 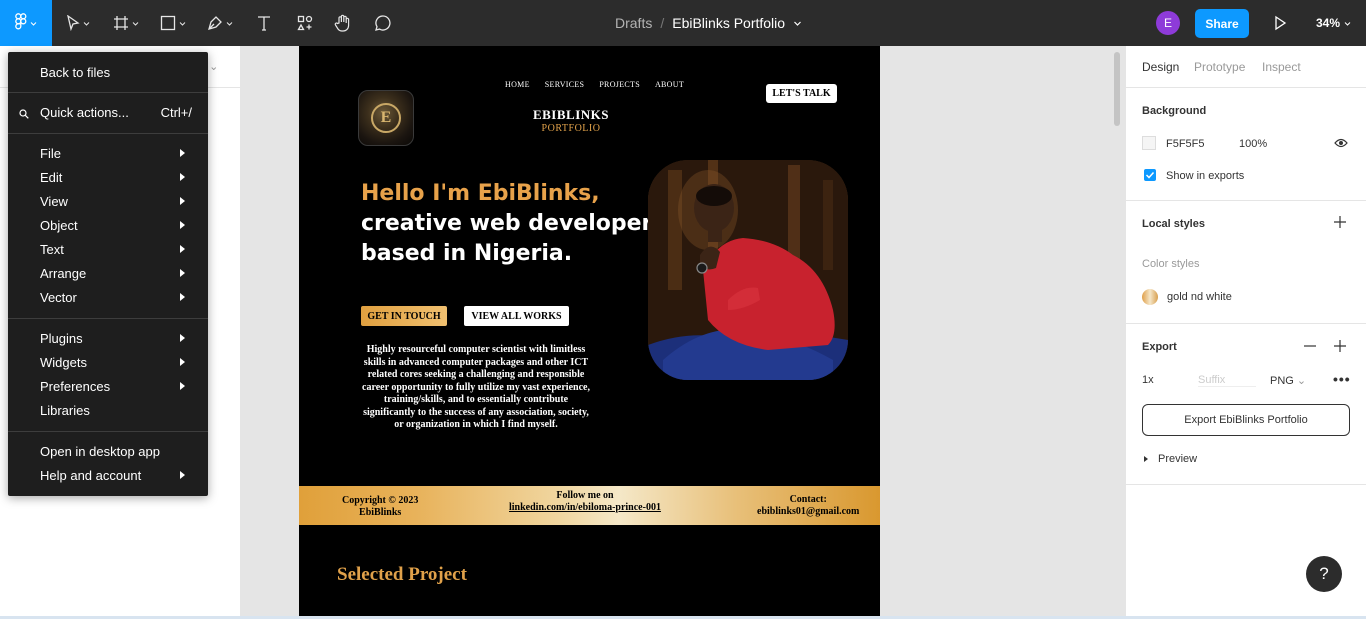 What do you see at coordinates (1160, 67) in the screenshot?
I see `tab-design: Design` at bounding box center [1160, 67].